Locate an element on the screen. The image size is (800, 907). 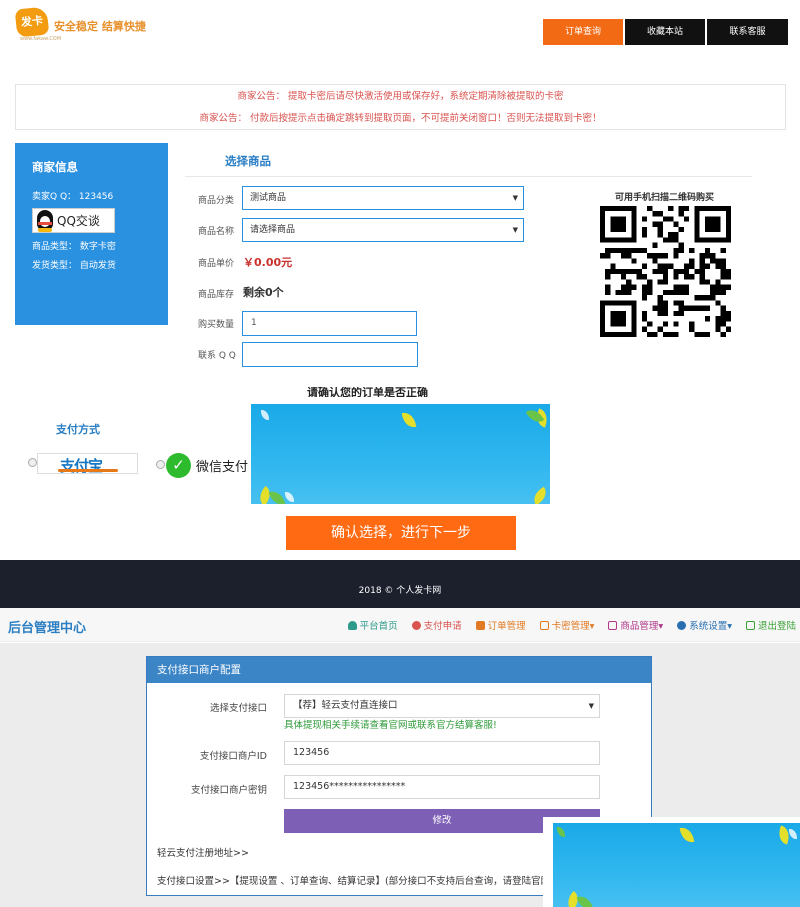
nav-payment-apply: 支付申请 is located at coordinates (436, 625).